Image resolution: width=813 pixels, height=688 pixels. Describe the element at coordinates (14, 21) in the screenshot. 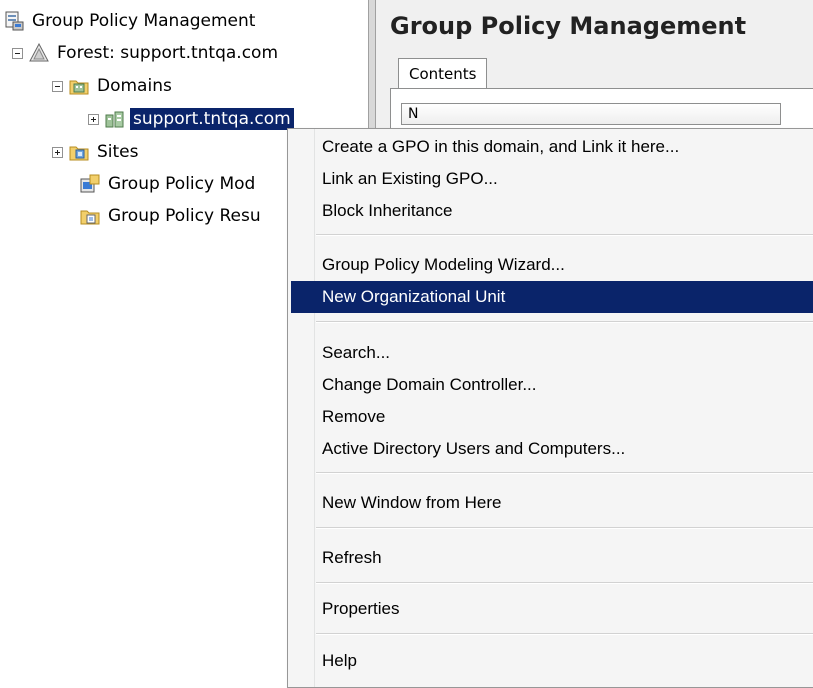

I see `gpmc-console-icon` at that location.